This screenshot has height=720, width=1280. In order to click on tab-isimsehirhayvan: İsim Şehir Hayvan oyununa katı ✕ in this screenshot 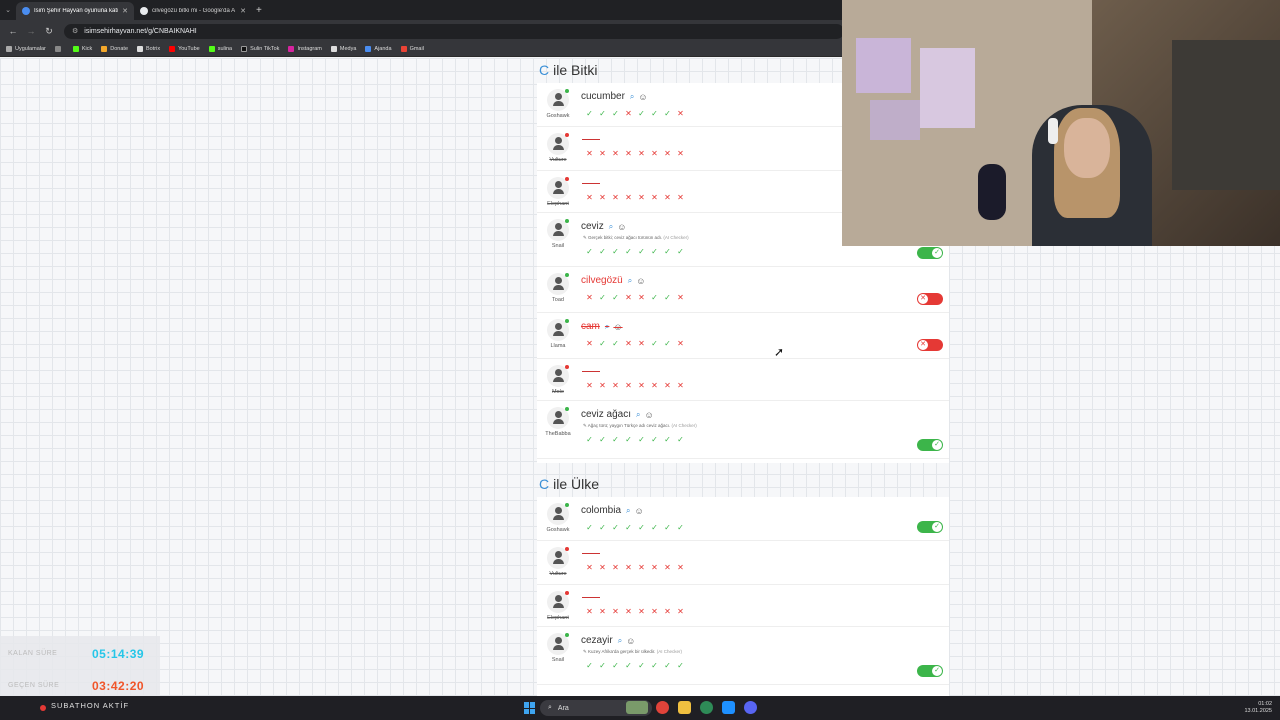, I will do `click(75, 11)`.